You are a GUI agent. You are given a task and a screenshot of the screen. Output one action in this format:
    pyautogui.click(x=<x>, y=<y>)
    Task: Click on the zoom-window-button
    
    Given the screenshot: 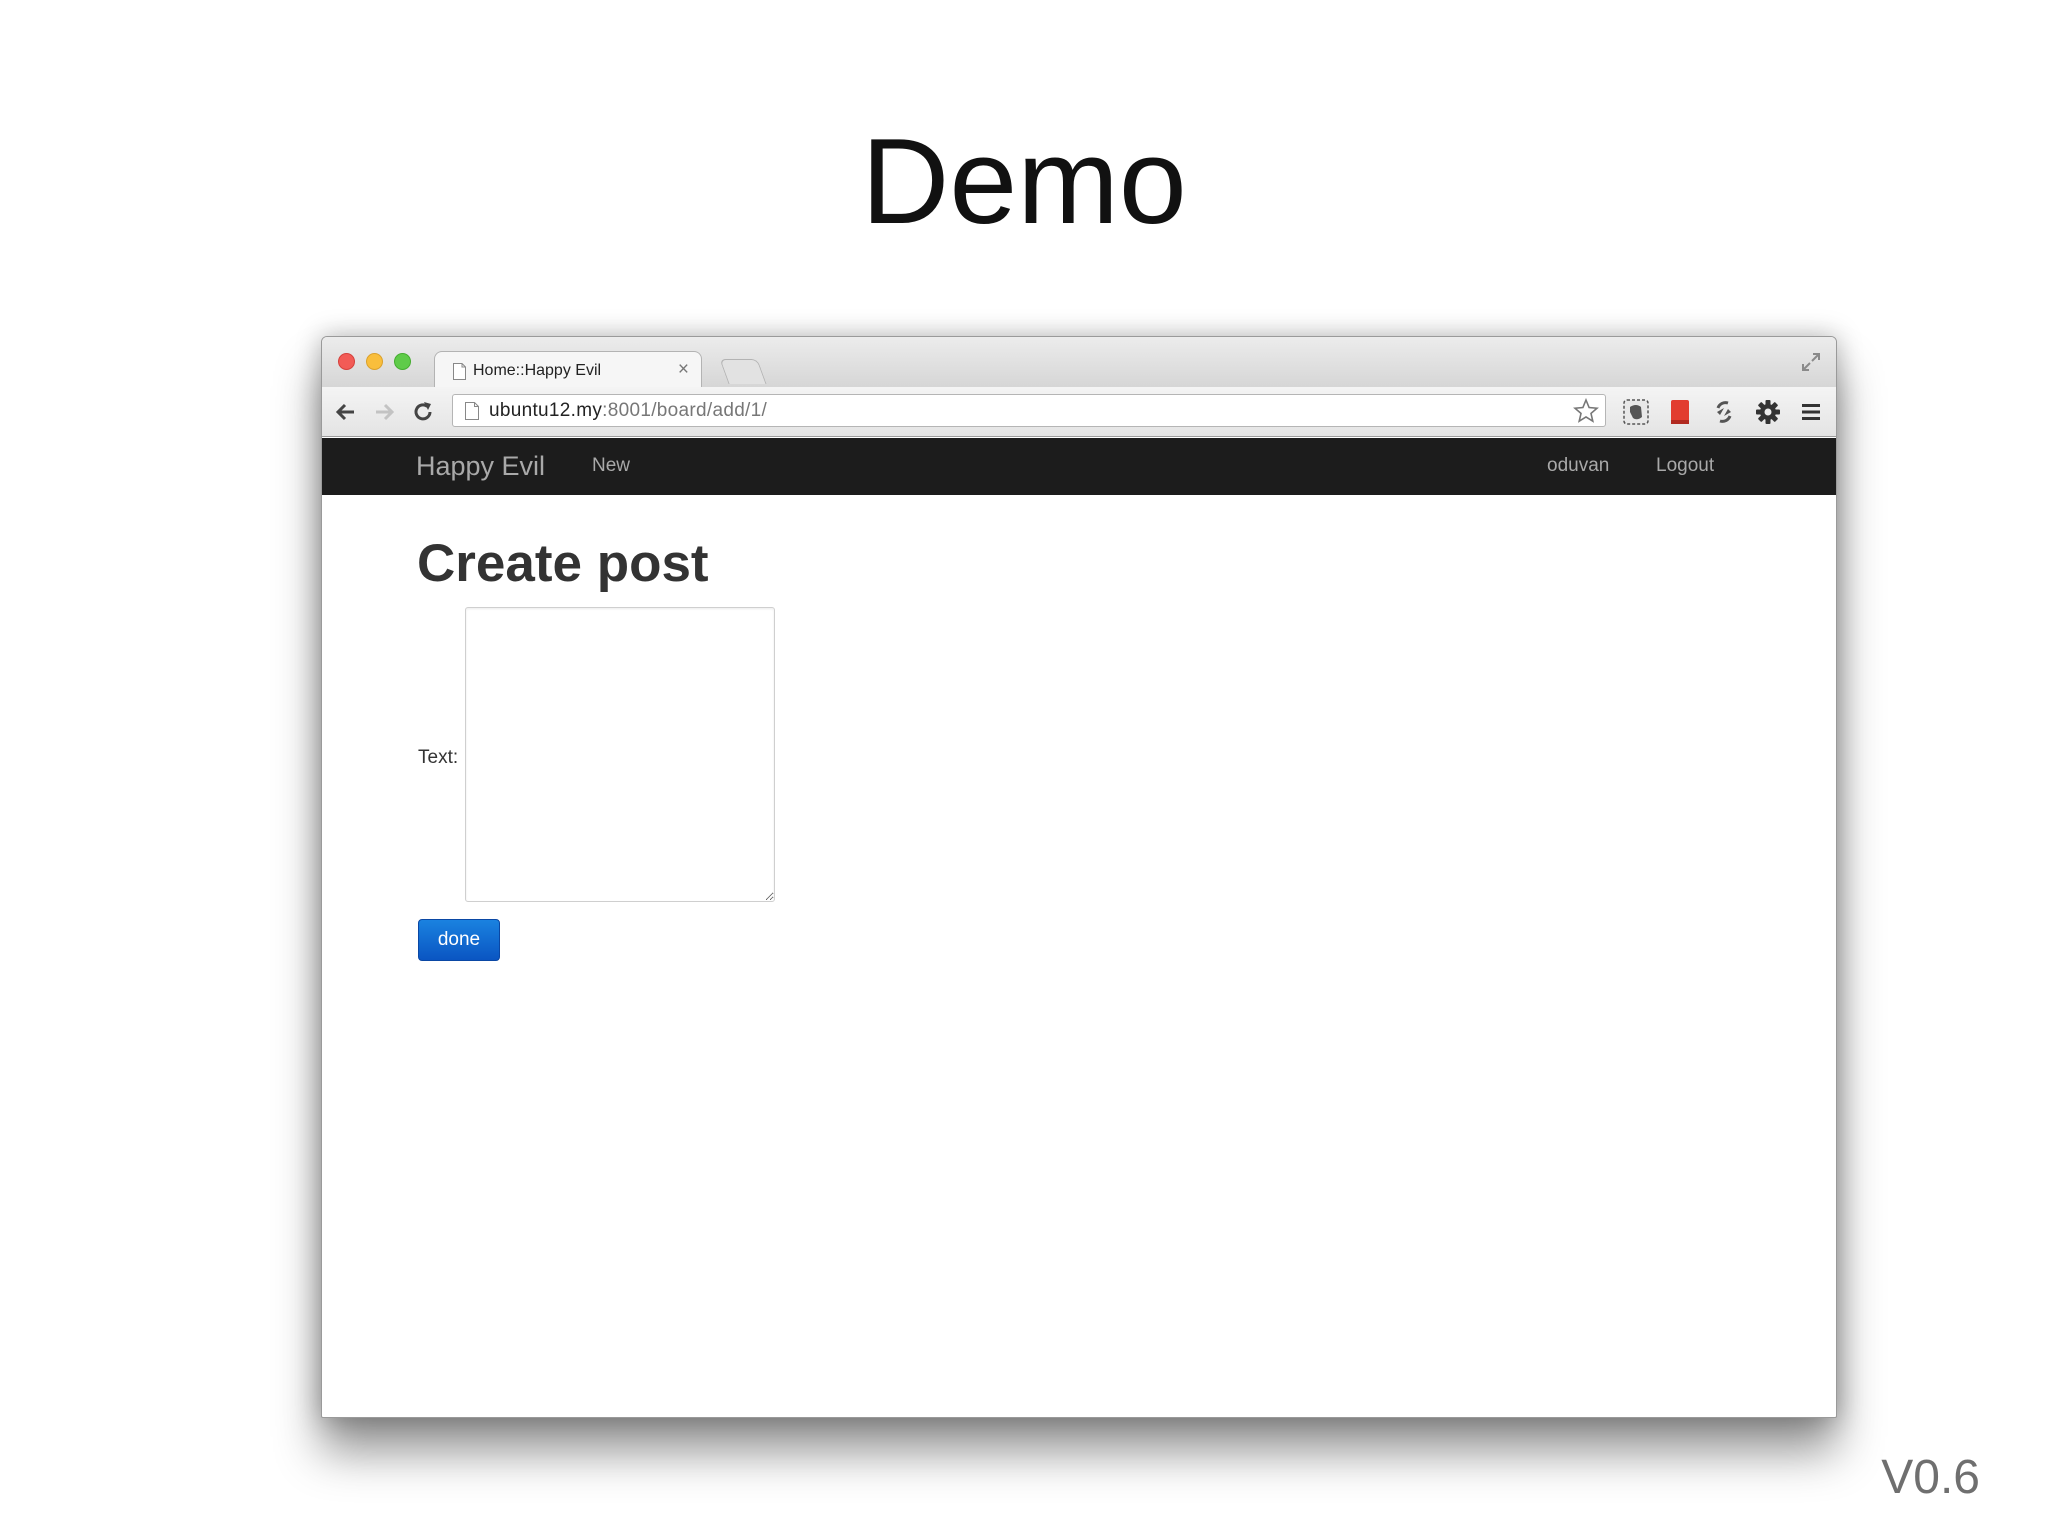 What is the action you would take?
    pyautogui.click(x=402, y=361)
    